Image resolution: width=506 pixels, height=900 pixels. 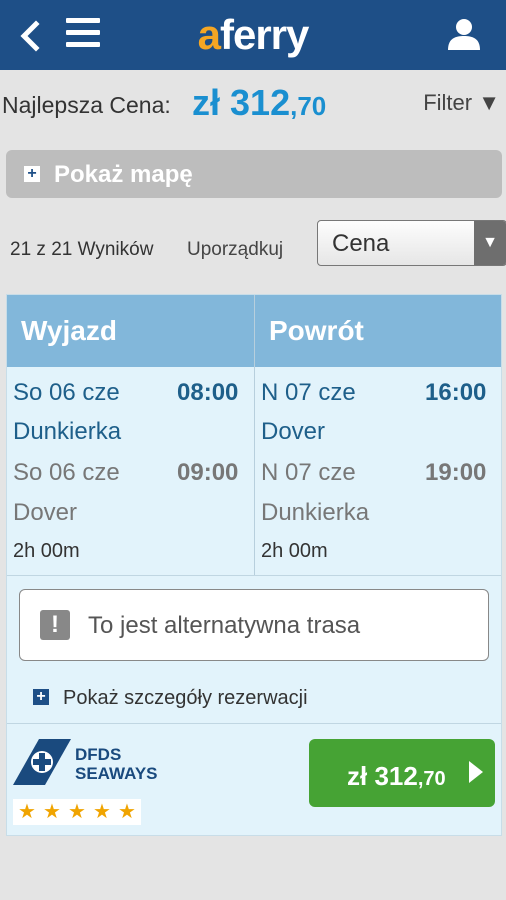 I want to click on price-whole: 312, so click(x=260, y=102).